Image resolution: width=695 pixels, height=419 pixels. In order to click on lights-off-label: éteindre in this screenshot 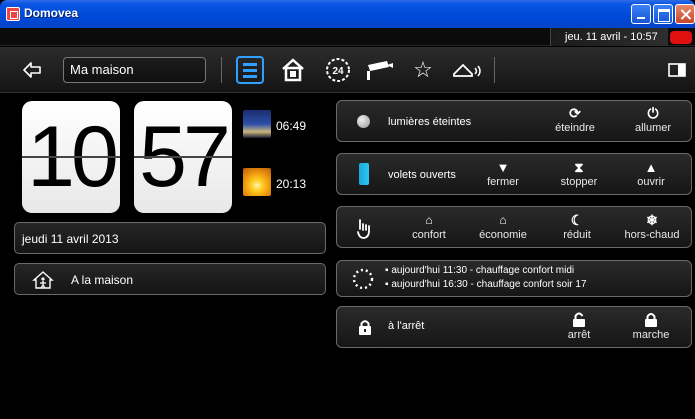, I will do `click(575, 128)`.